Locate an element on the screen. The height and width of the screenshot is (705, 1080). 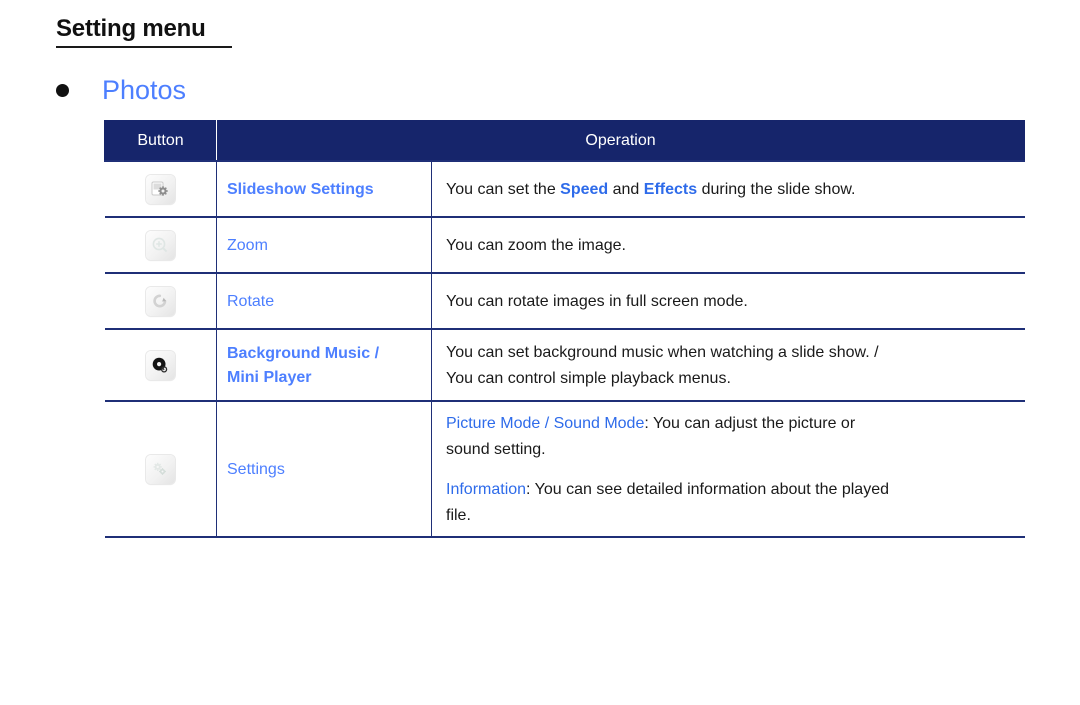
op-text-part-c: and is located at coordinates (626, 189).